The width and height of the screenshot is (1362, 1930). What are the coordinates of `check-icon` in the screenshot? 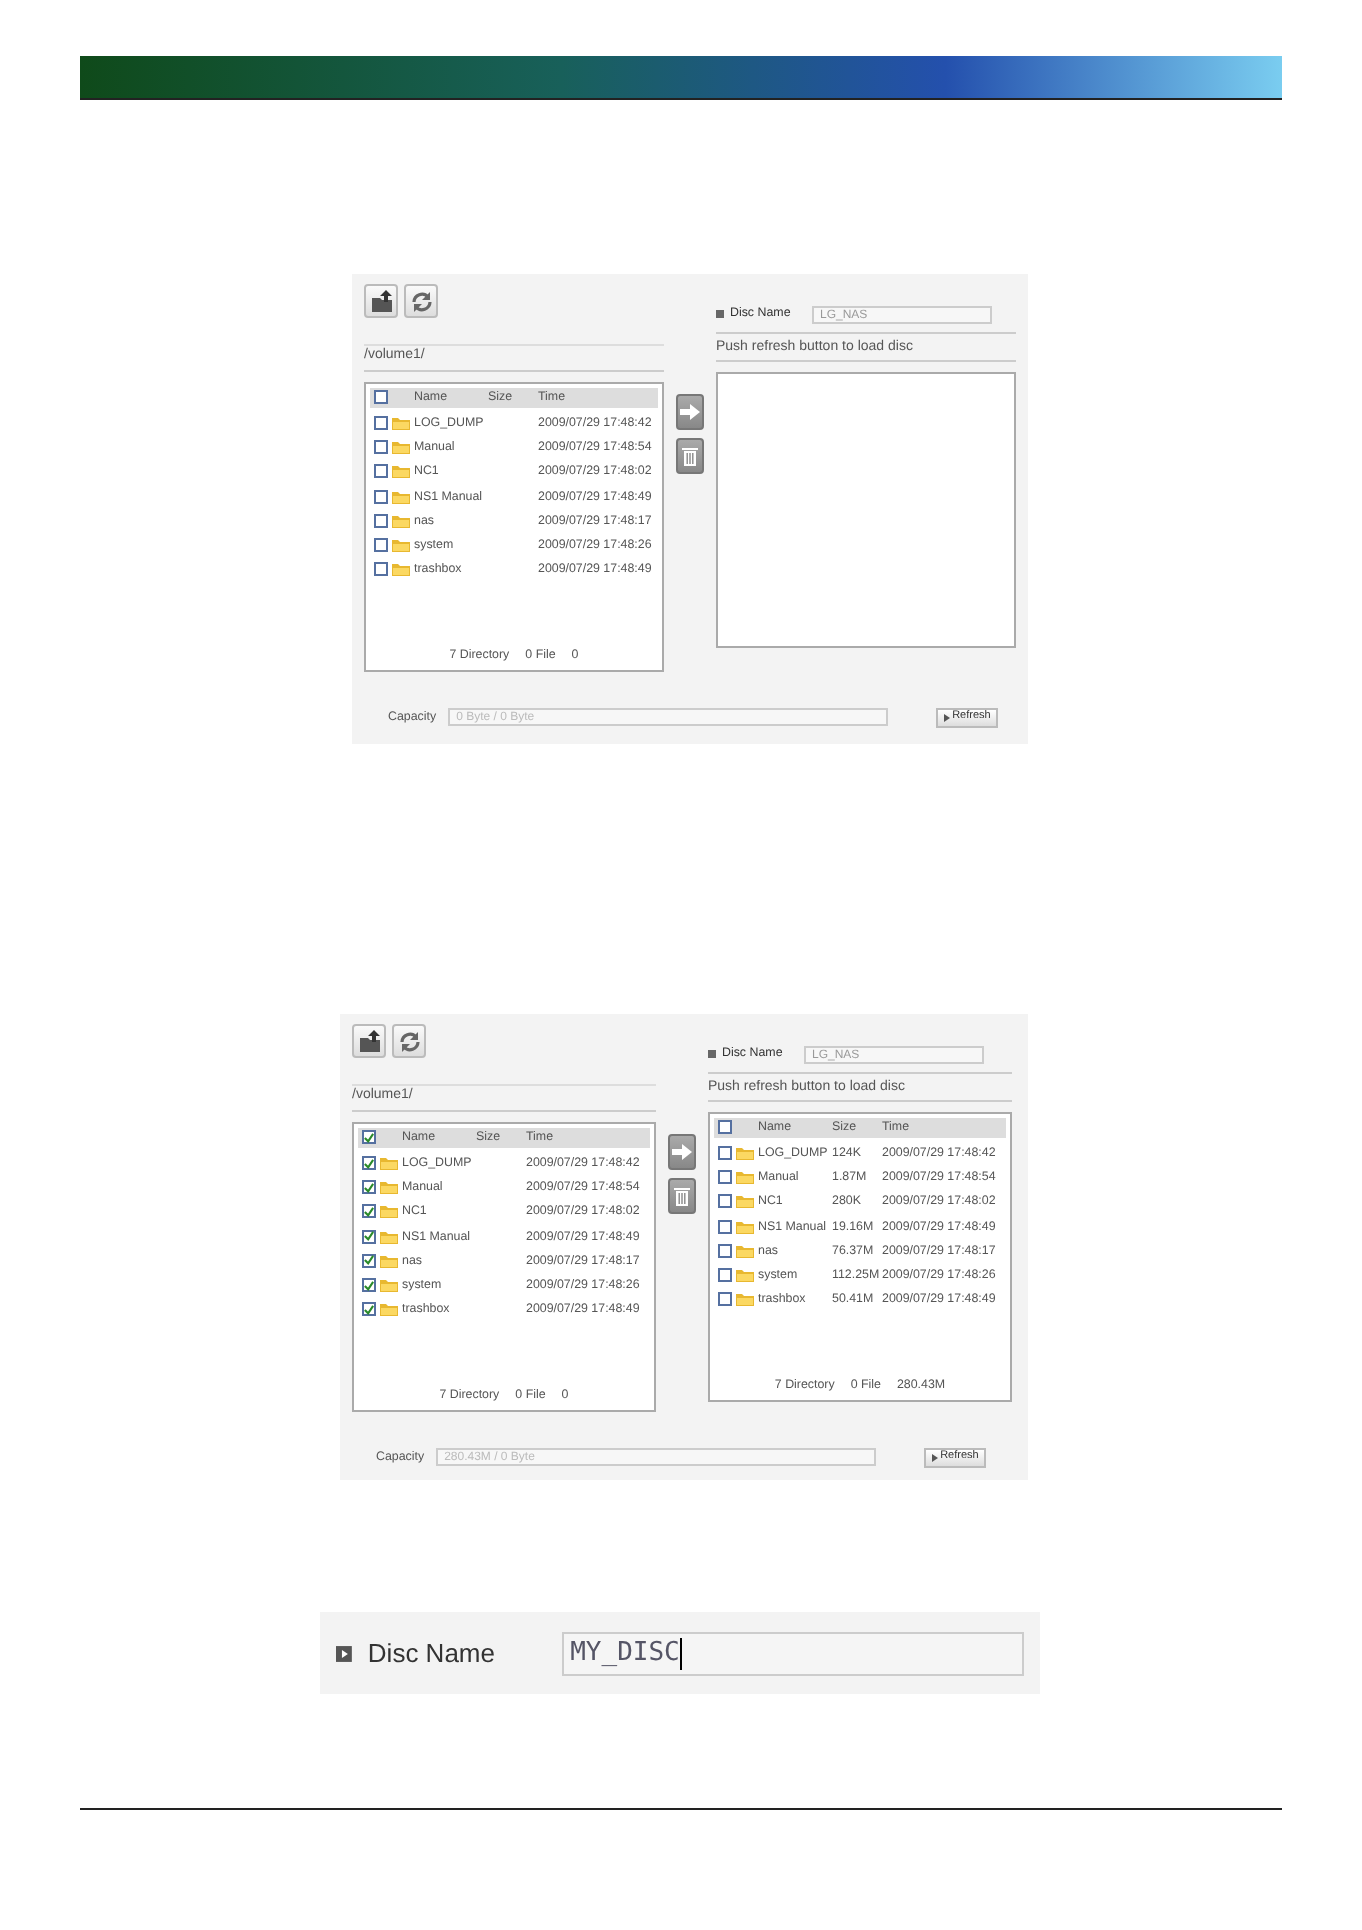 It's located at (369, 1137).